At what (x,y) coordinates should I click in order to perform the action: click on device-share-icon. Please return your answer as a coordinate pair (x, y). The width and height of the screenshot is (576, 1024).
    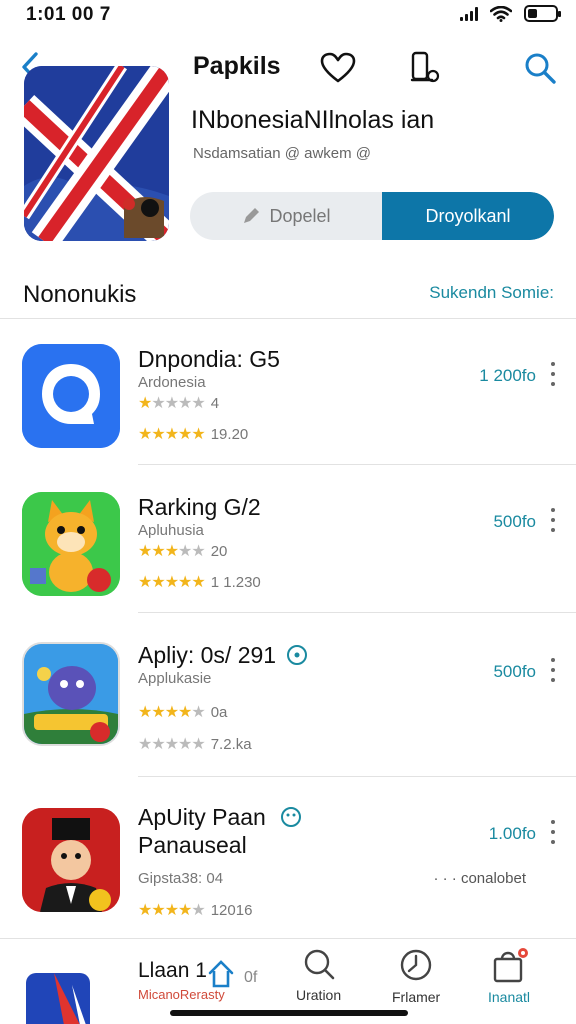
    Looking at the image, I should click on (425, 67).